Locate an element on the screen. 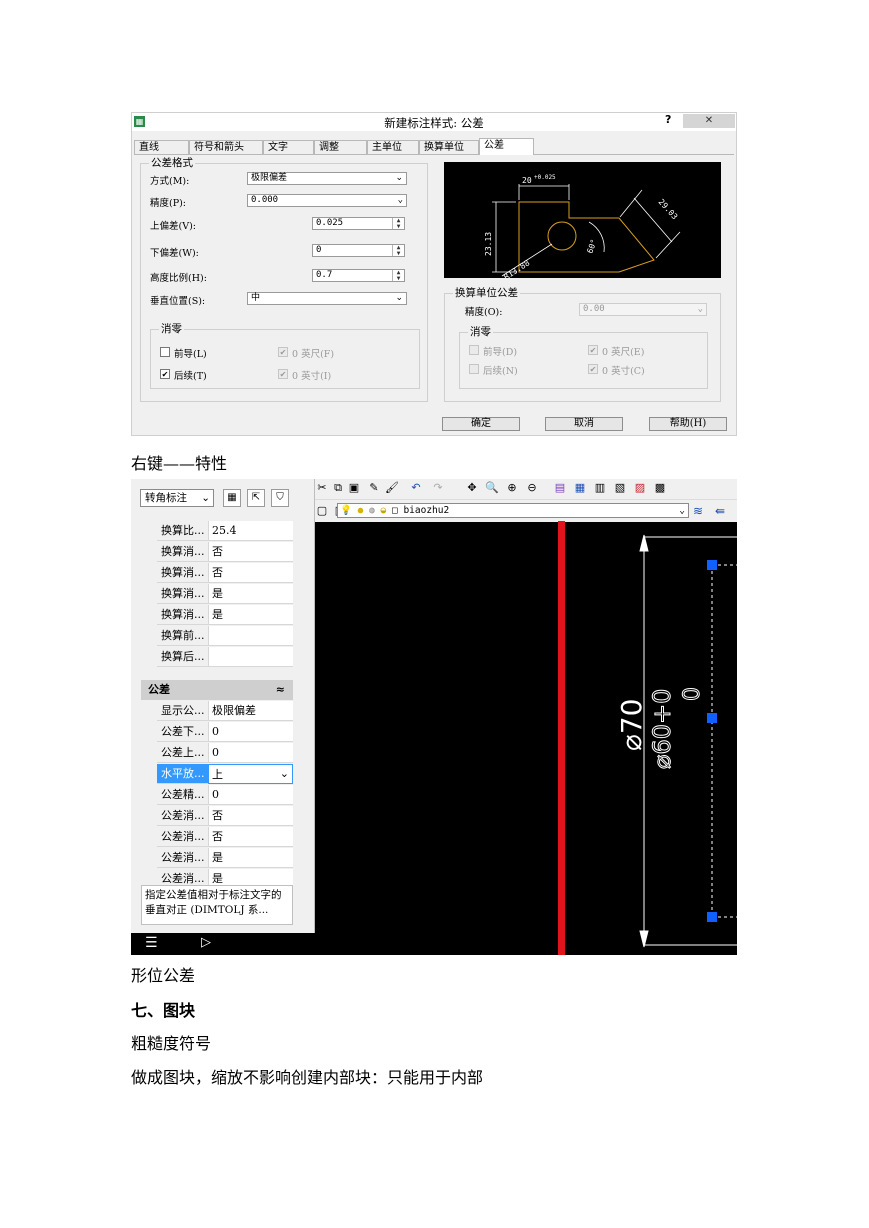 The image size is (869, 1228). markup-icon: ▨ is located at coordinates (640, 488).